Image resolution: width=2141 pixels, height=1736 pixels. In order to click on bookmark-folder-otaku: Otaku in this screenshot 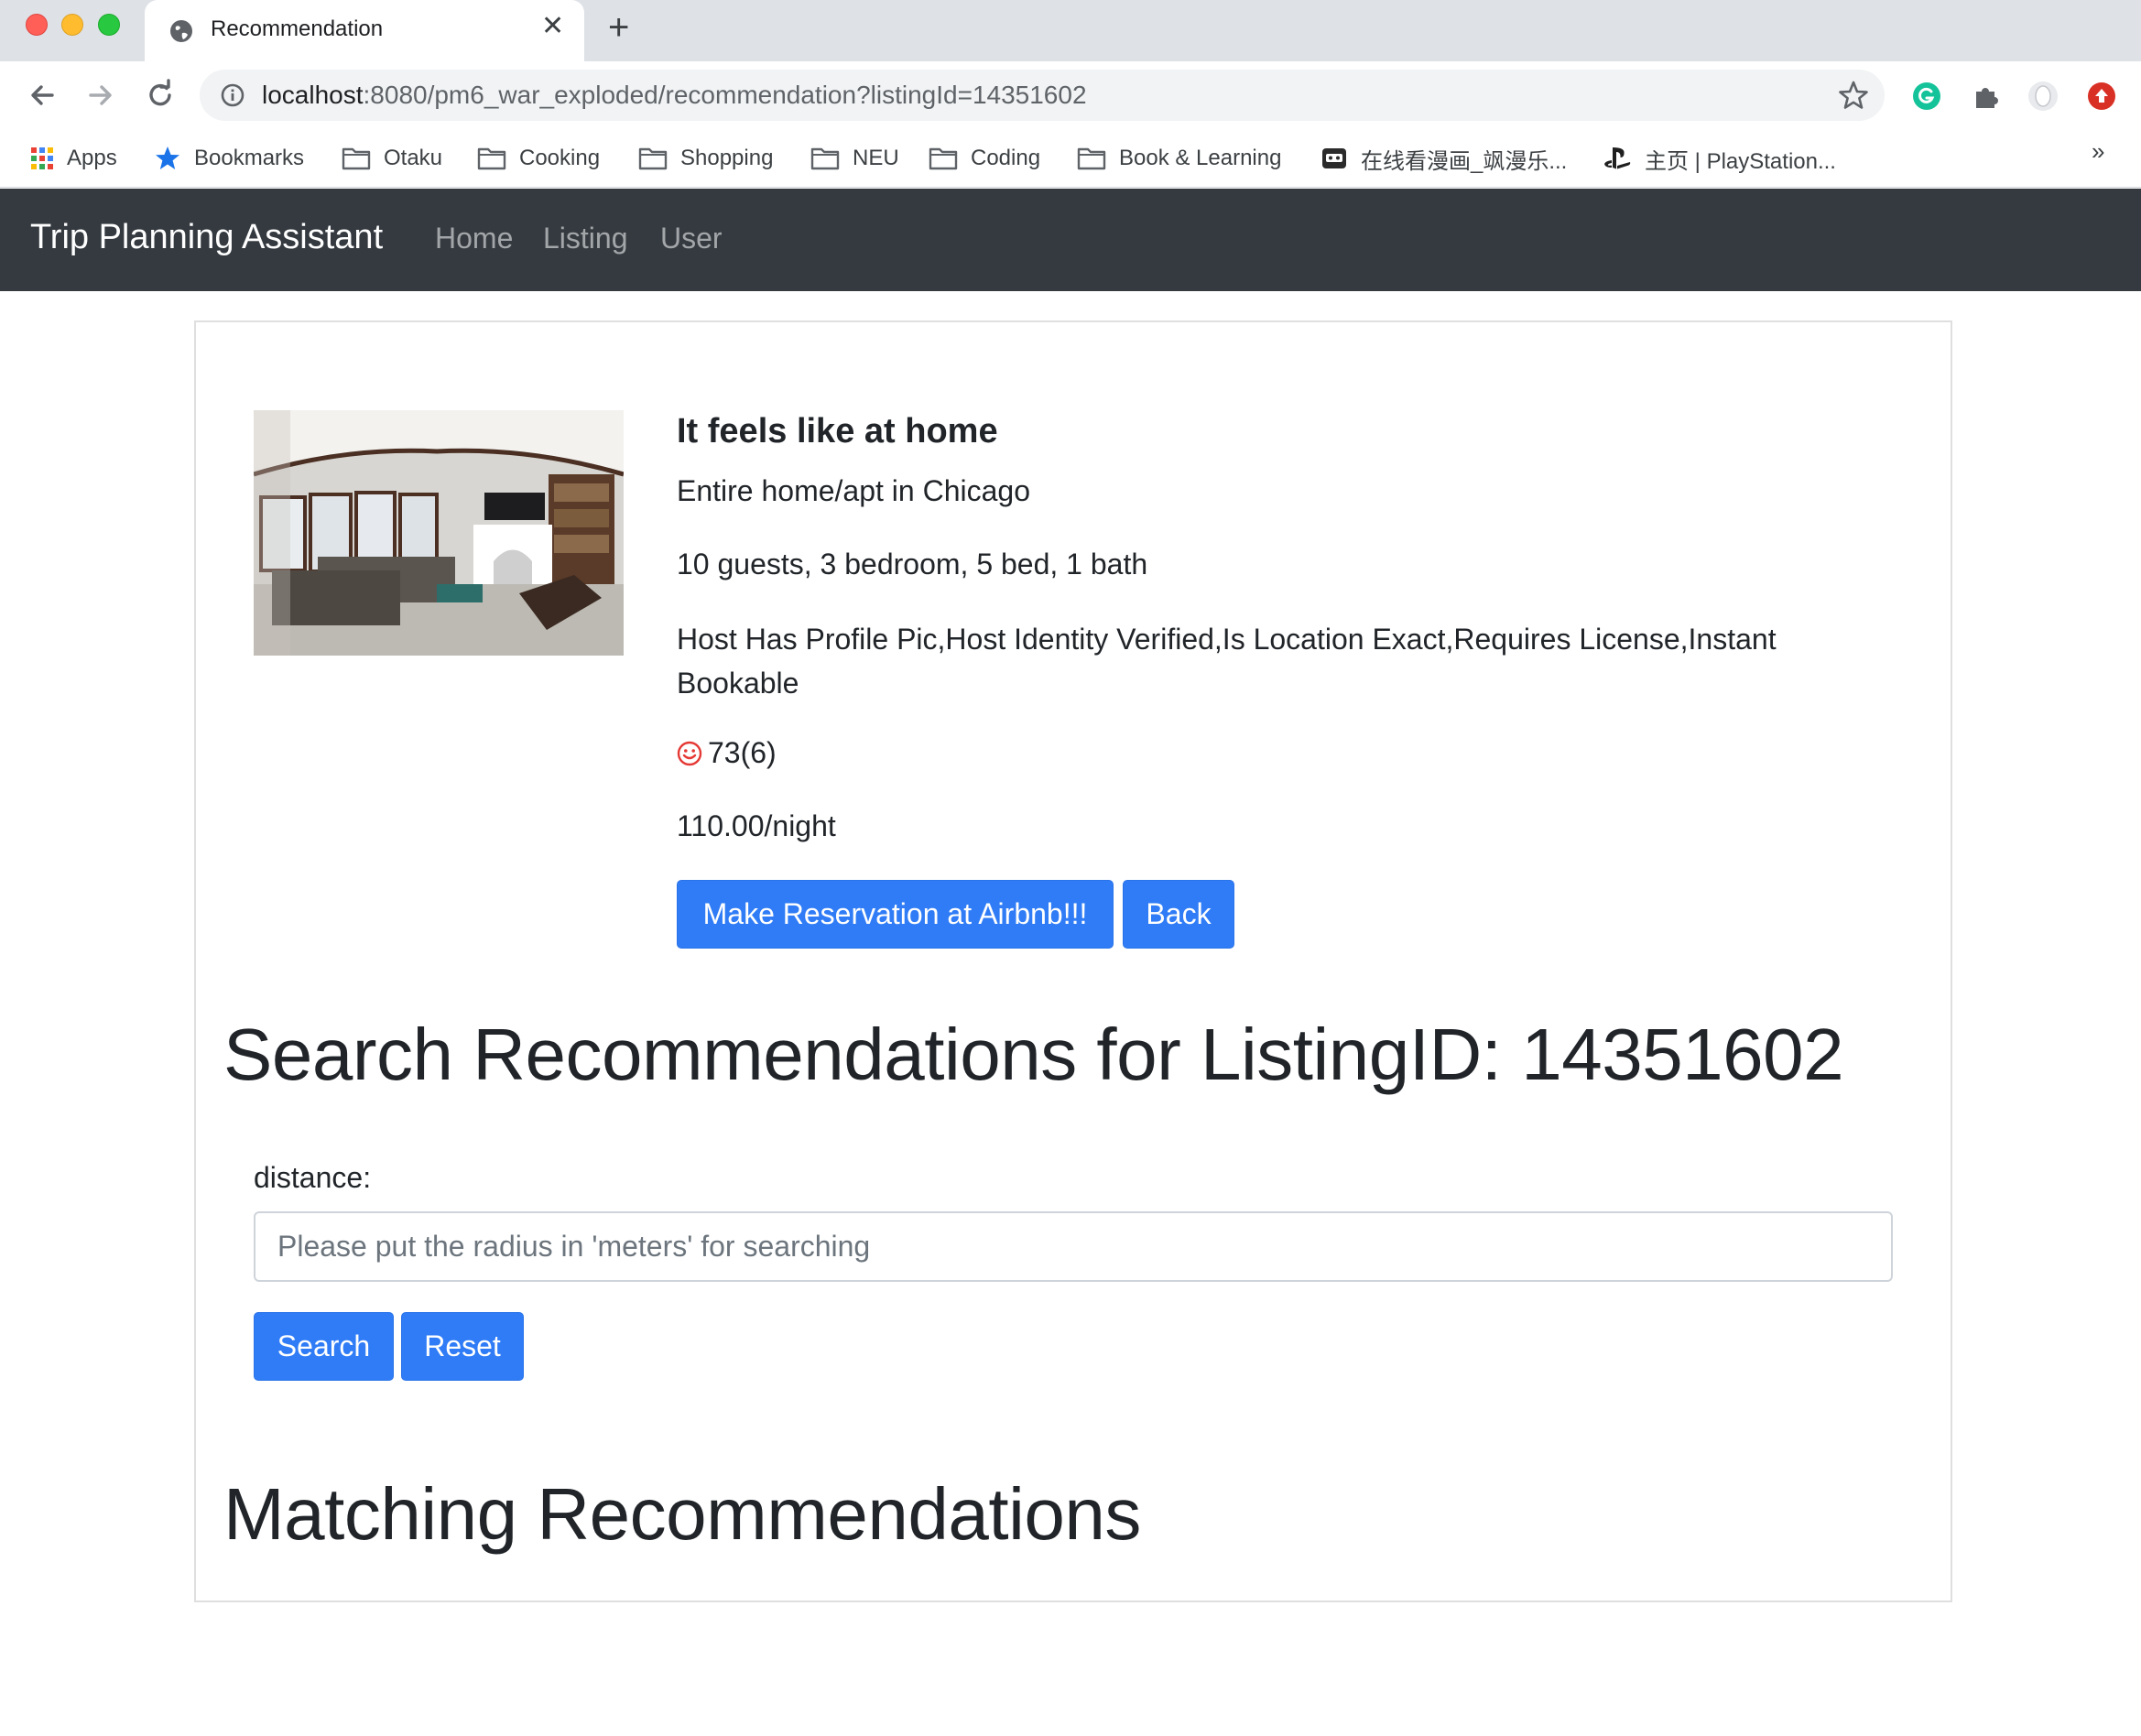, I will do `click(392, 159)`.